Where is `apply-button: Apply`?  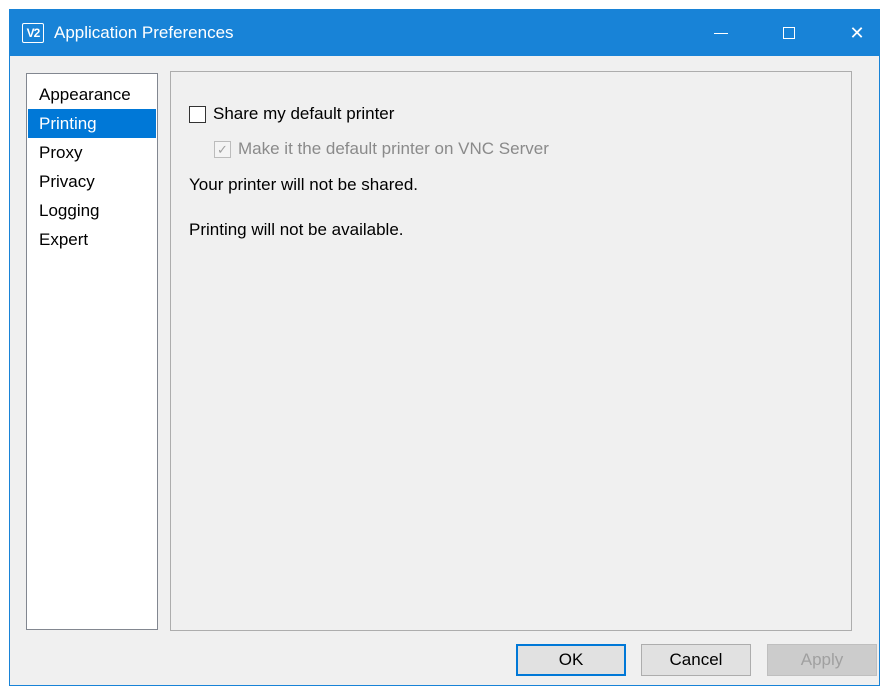 apply-button: Apply is located at coordinates (822, 660).